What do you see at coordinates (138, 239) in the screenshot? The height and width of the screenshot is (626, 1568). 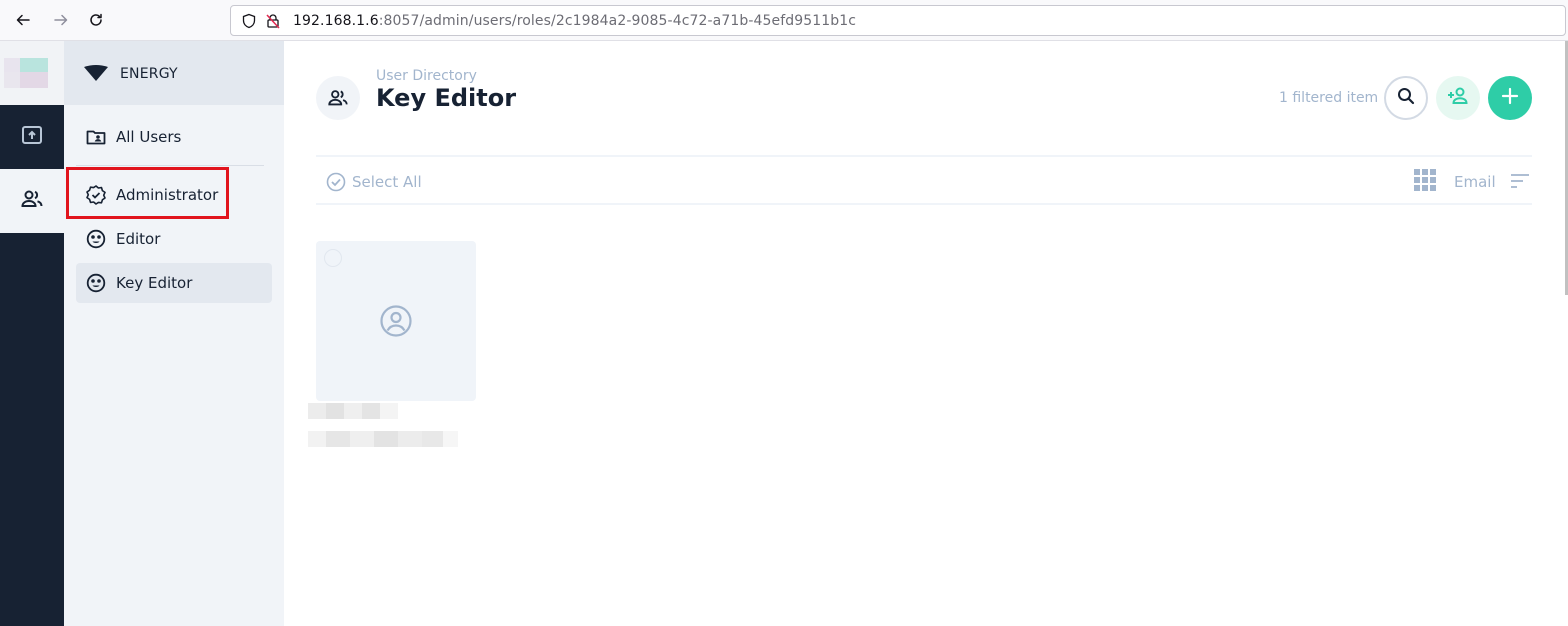 I see `nav-item-label: Editor` at bounding box center [138, 239].